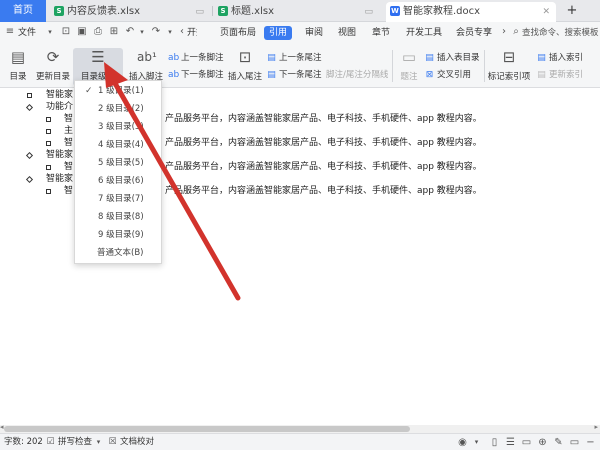 The height and width of the screenshot is (450, 600). What do you see at coordinates (546, 12) in the screenshot?
I see `close-icon: ✕` at bounding box center [546, 12].